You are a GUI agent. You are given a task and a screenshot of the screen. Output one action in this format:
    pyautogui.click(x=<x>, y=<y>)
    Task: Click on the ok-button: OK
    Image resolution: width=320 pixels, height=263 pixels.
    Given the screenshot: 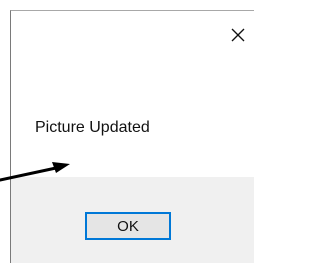 What is the action you would take?
    pyautogui.click(x=128, y=226)
    